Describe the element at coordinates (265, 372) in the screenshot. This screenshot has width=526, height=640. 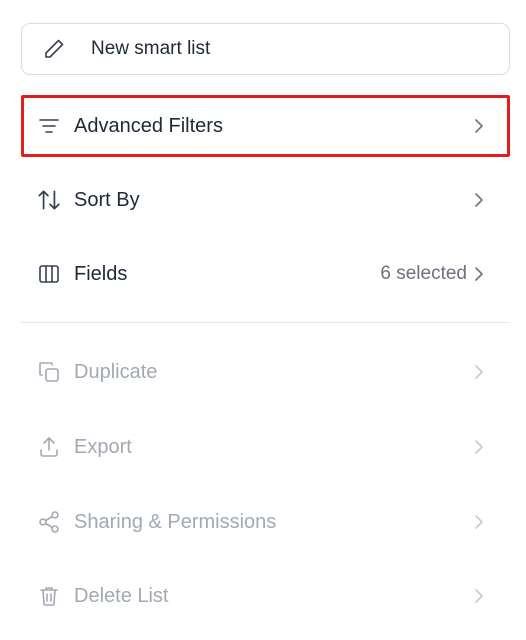
I see `menu-item-duplicate: Duplicate` at that location.